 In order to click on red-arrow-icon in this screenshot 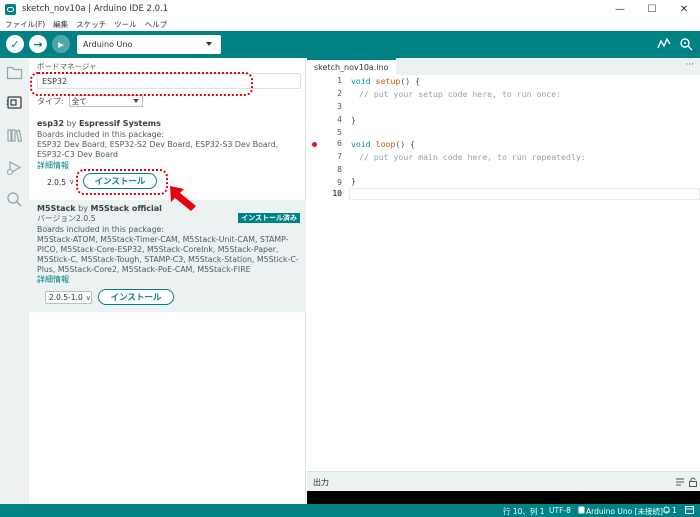, I will do `click(183, 198)`.